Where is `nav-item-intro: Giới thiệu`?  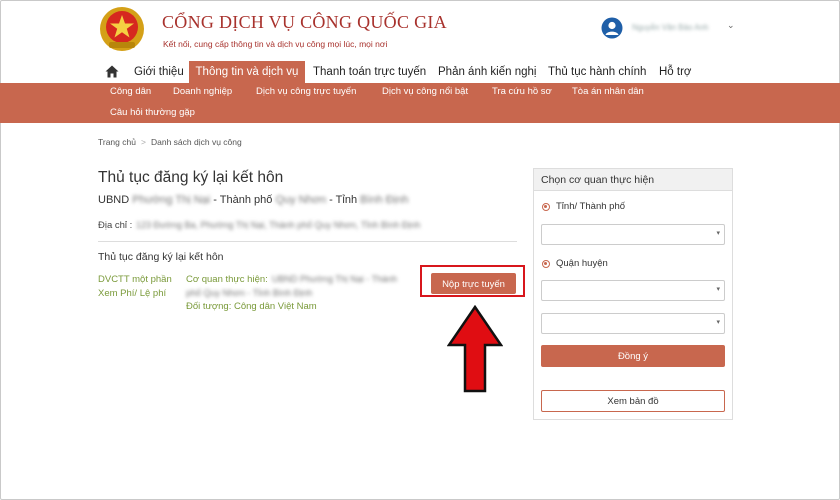
nav-item-intro: Giới thiệu is located at coordinates (159, 72).